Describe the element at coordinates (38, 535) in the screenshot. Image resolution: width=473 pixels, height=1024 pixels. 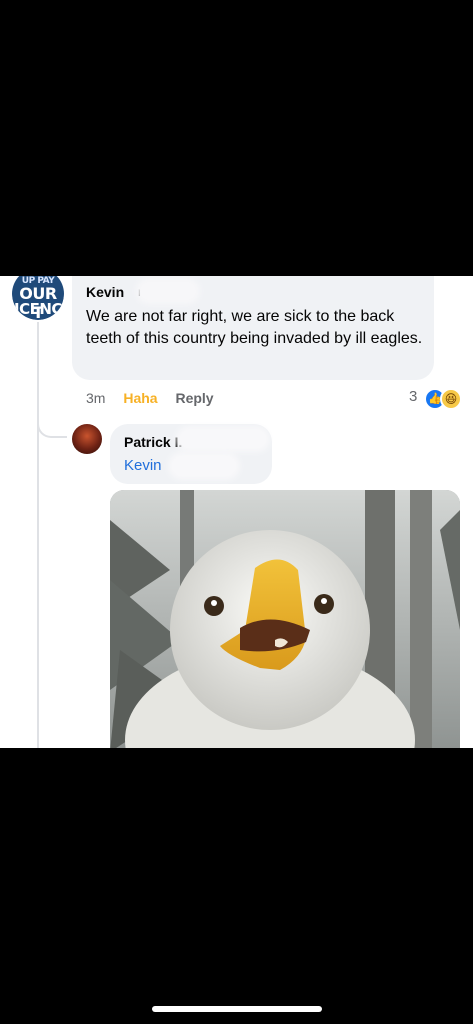
I see `thread-line` at that location.